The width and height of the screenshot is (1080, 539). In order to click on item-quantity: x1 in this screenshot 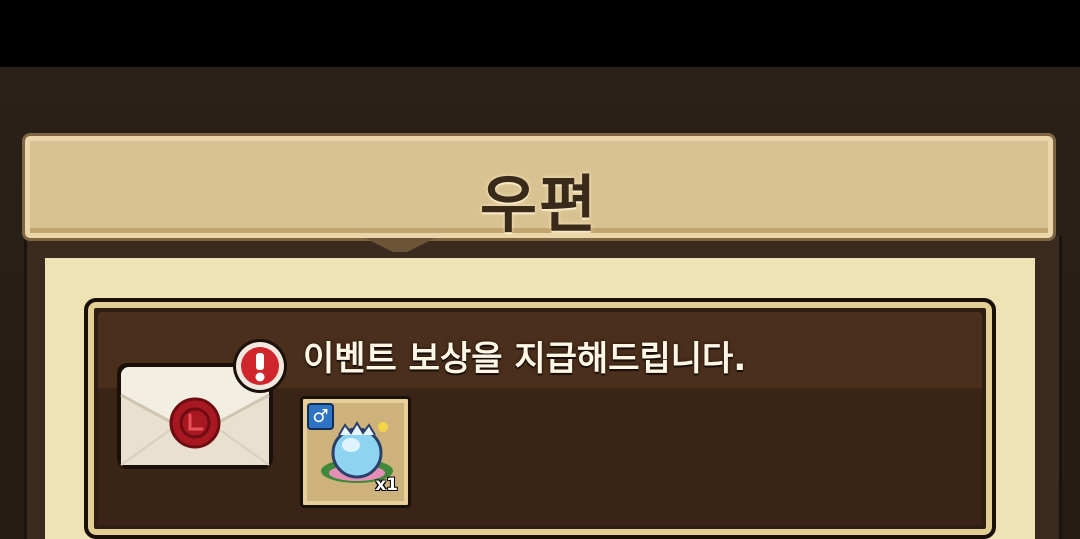, I will do `click(386, 485)`.